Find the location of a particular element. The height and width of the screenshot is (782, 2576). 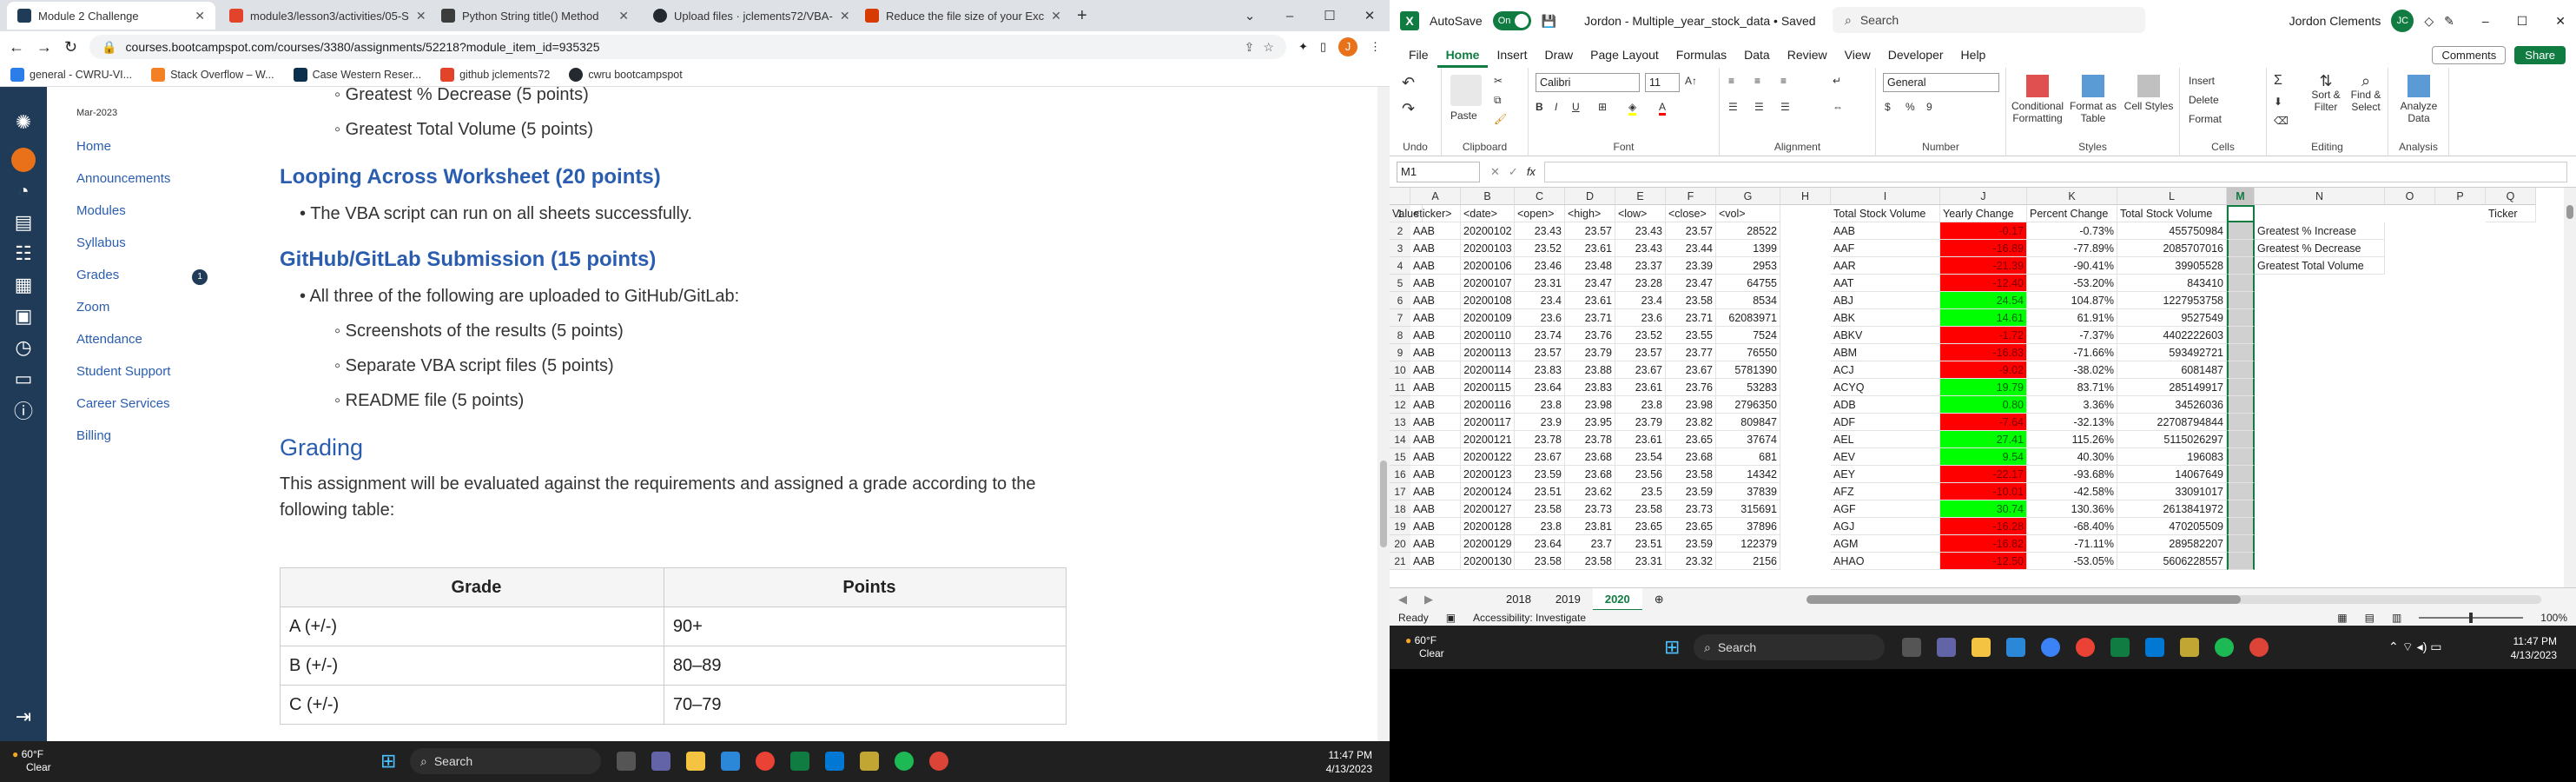

bookmark-bootcampspot: cwru bootcampspot is located at coordinates (626, 75).